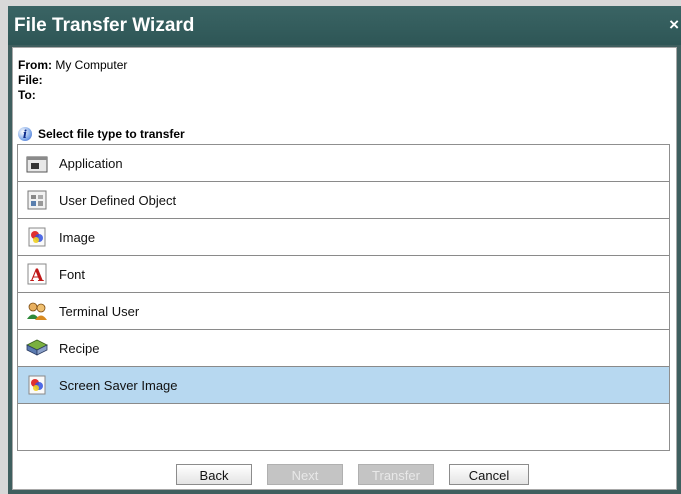  I want to click on list-item-user-defined-object: User Defined Object, so click(343, 200).